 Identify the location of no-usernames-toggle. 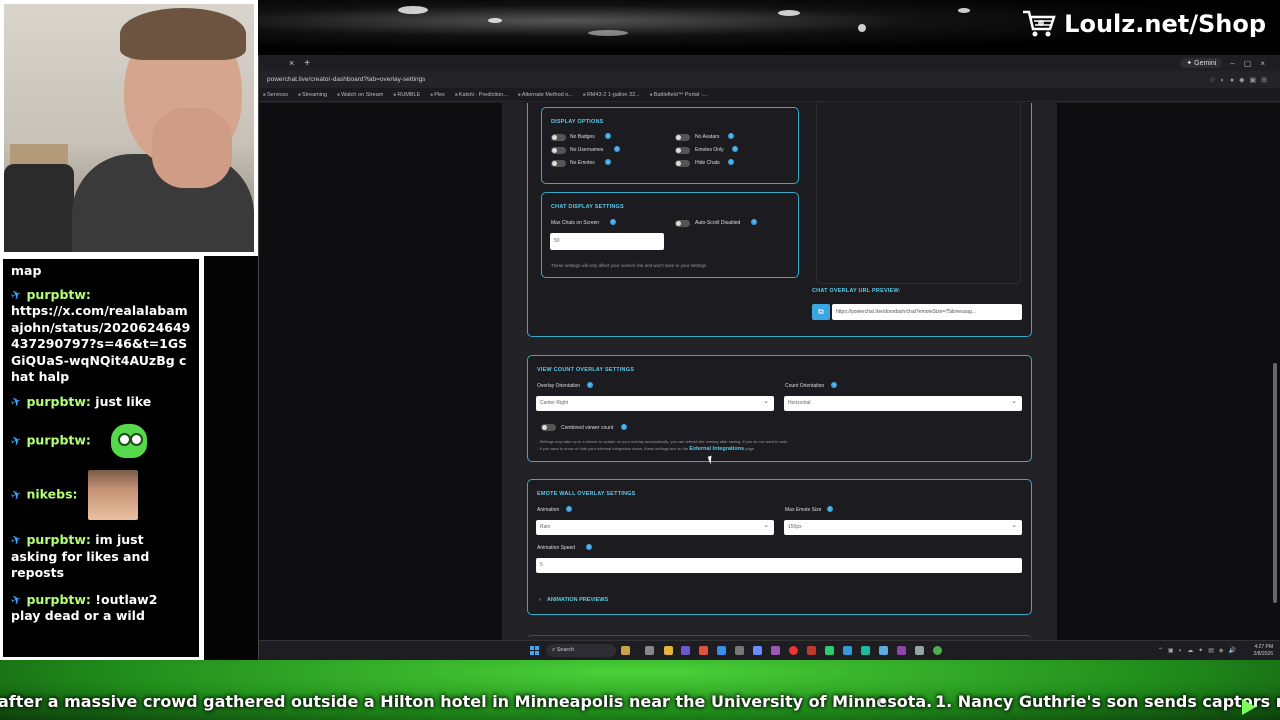
(558, 150).